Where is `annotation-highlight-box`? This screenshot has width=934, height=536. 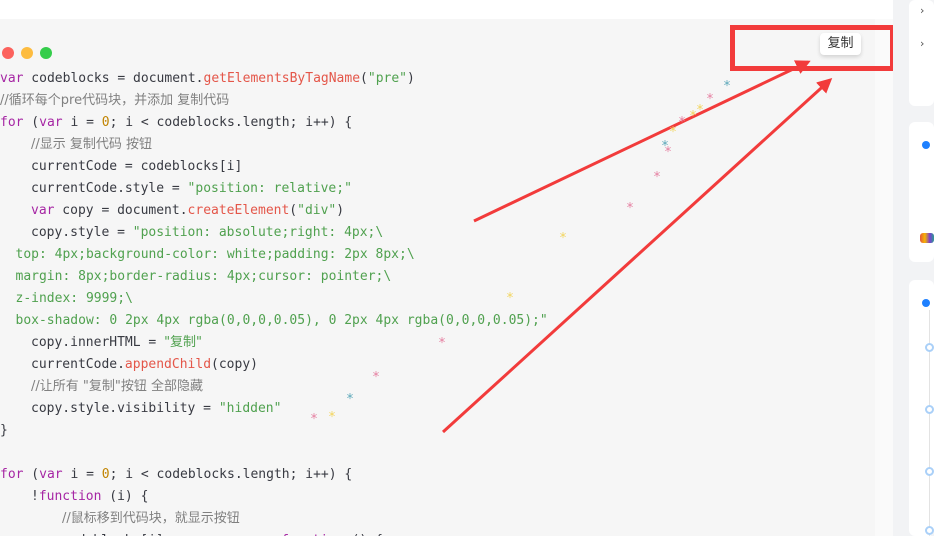 annotation-highlight-box is located at coordinates (812, 48).